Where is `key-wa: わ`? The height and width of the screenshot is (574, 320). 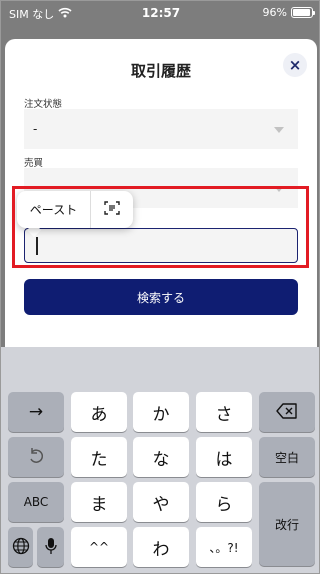 key-wa: わ is located at coordinates (161, 547).